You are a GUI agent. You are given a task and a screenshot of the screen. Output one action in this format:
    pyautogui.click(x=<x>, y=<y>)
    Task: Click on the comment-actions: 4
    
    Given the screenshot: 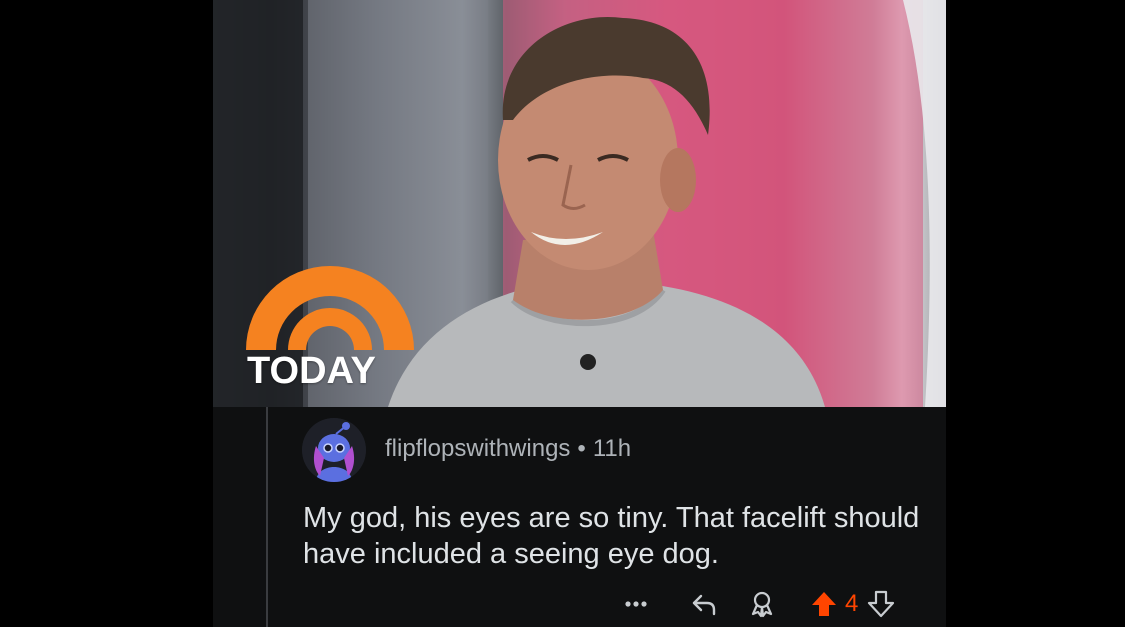 What is the action you would take?
    pyautogui.click(x=758, y=604)
    